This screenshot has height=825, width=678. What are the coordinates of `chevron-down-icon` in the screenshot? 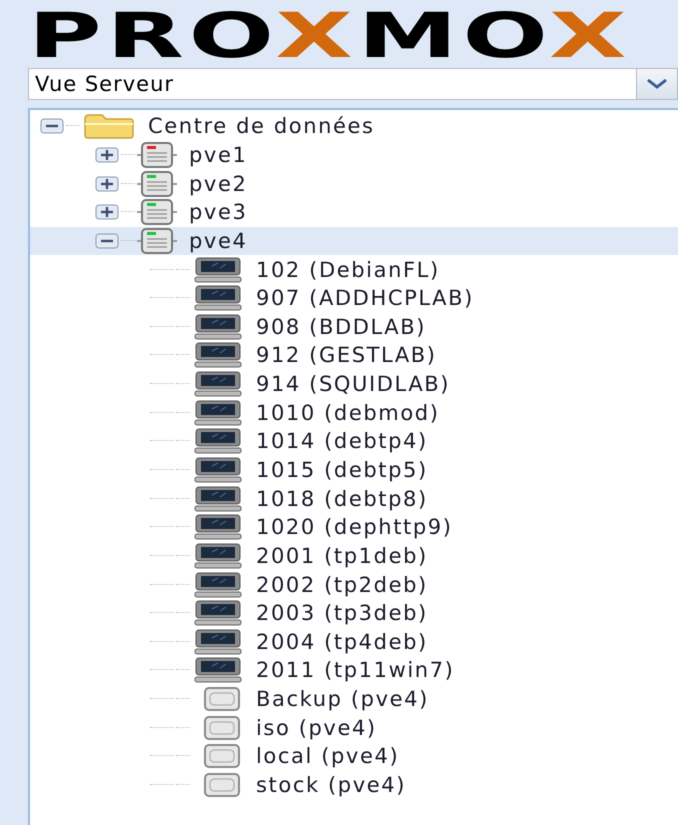 It's located at (657, 84).